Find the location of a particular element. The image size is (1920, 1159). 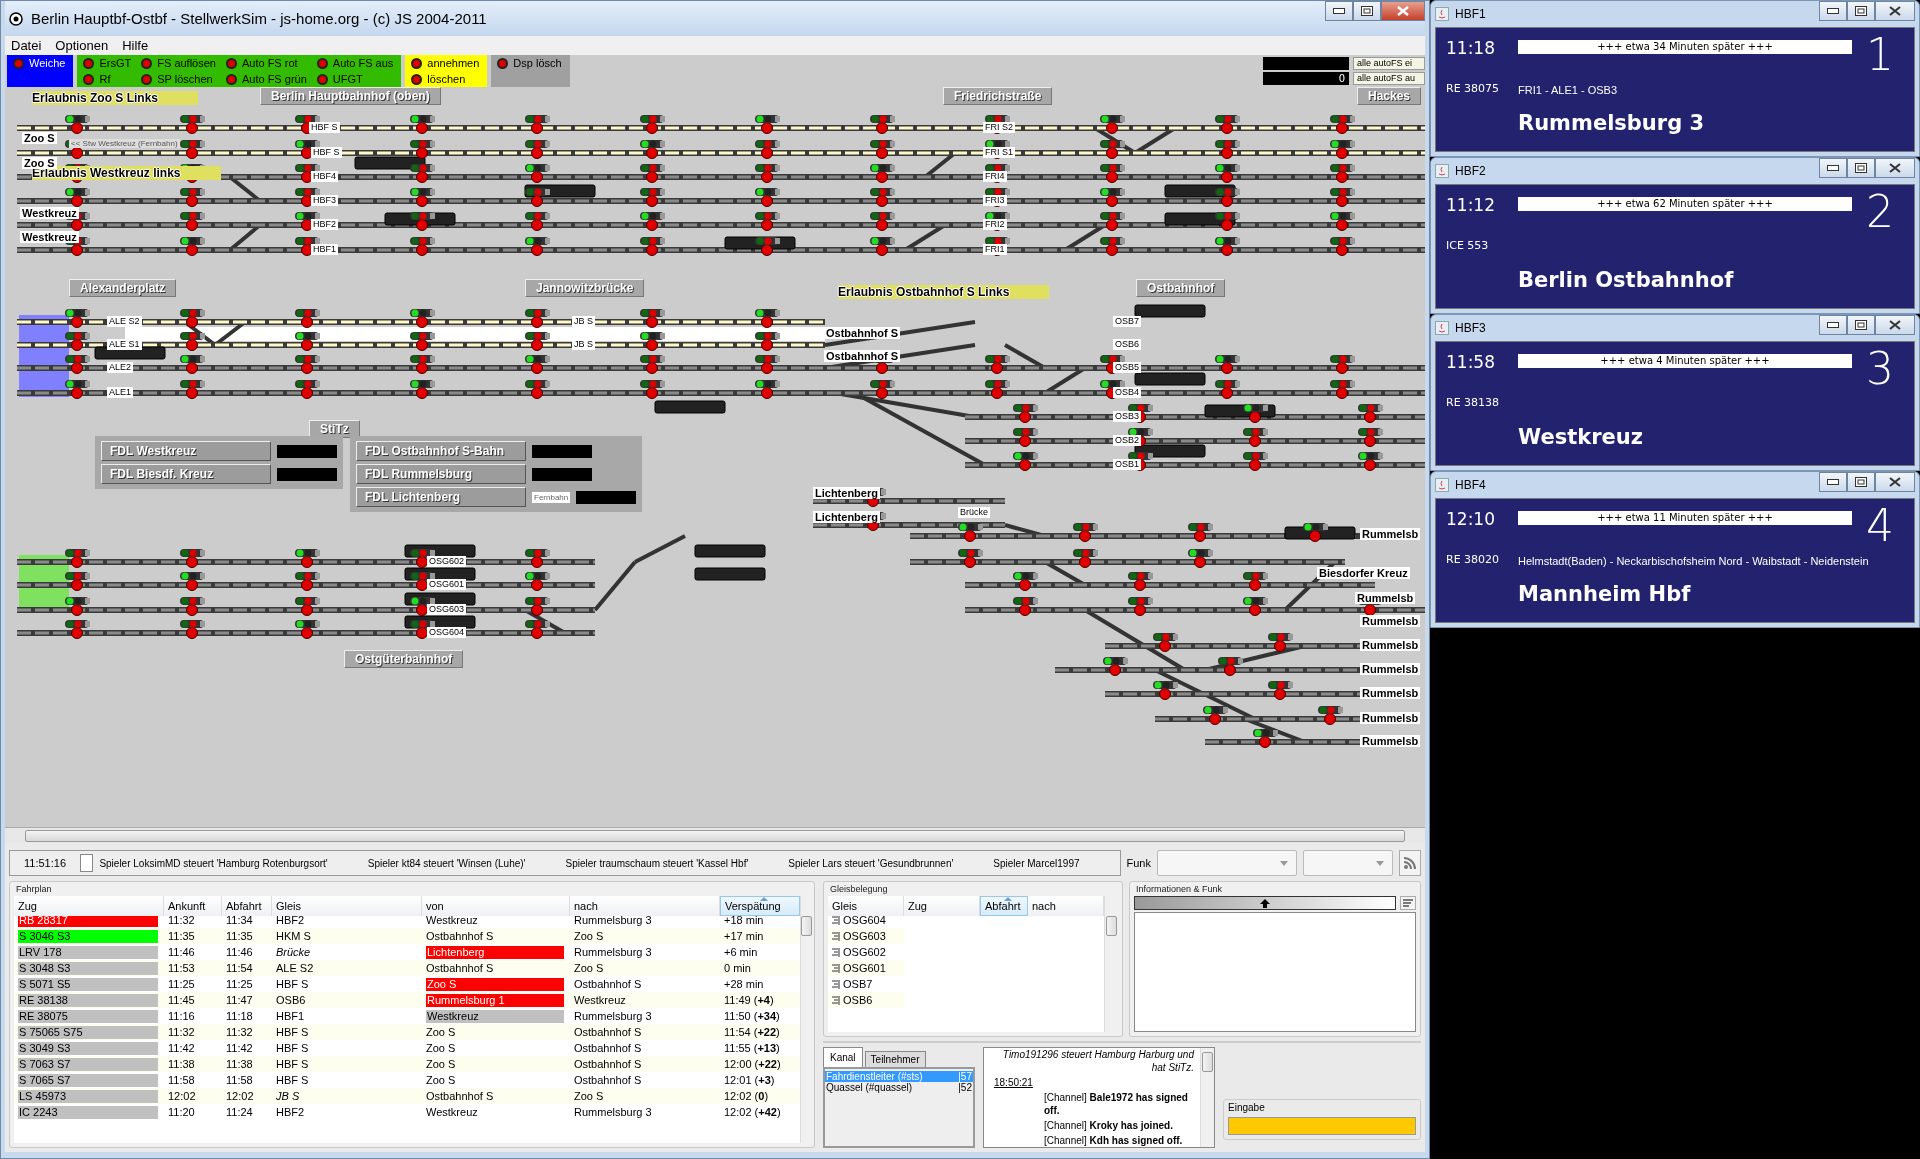

toolbar-button: Rf is located at coordinates (107, 79).